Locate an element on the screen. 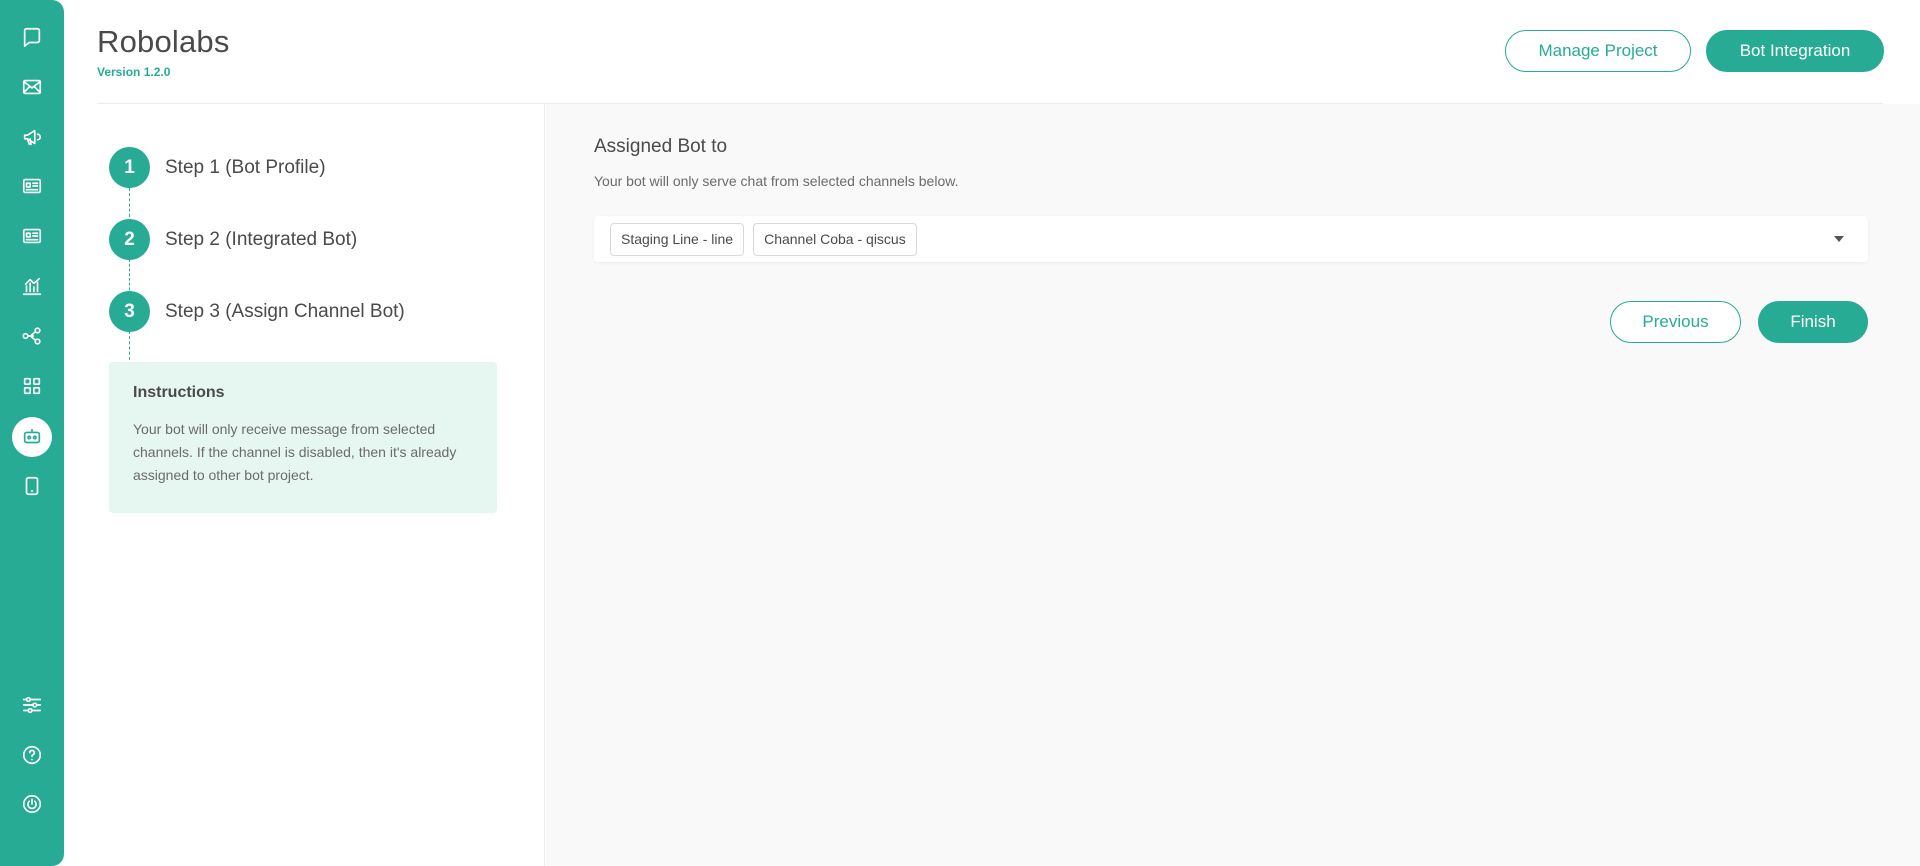 Image resolution: width=1920 pixels, height=866 pixels. apps-grid-icon is located at coordinates (32, 386).